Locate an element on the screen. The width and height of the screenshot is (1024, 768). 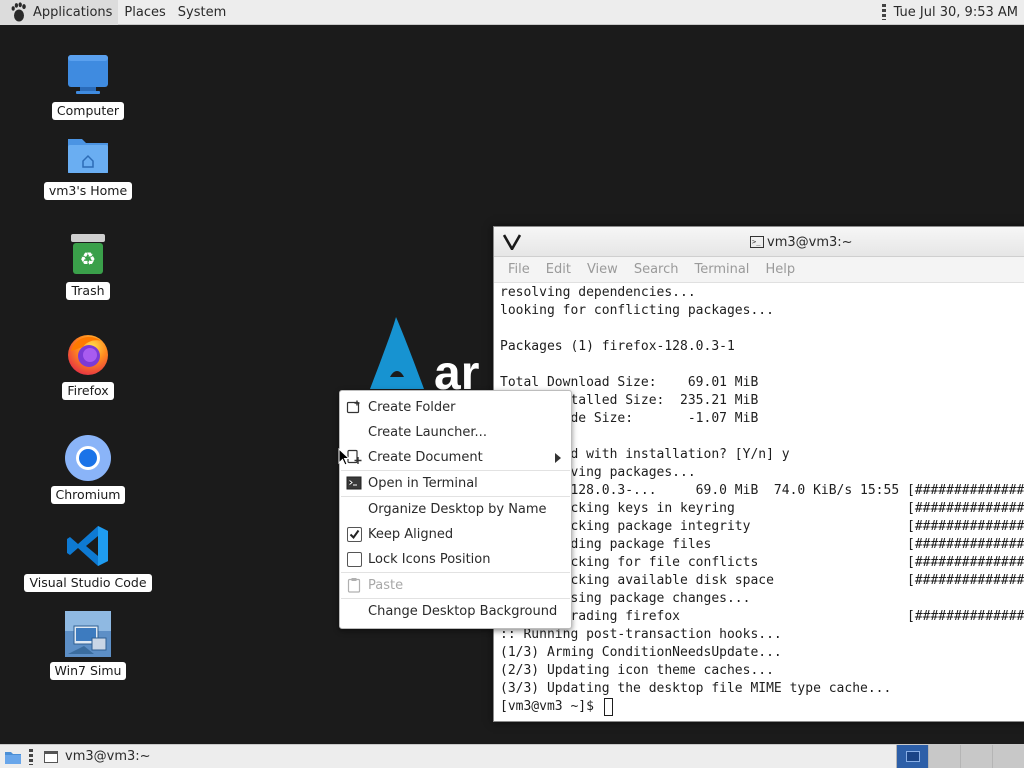
keep-aligned-checkbox-wrap is located at coordinates (354, 534).